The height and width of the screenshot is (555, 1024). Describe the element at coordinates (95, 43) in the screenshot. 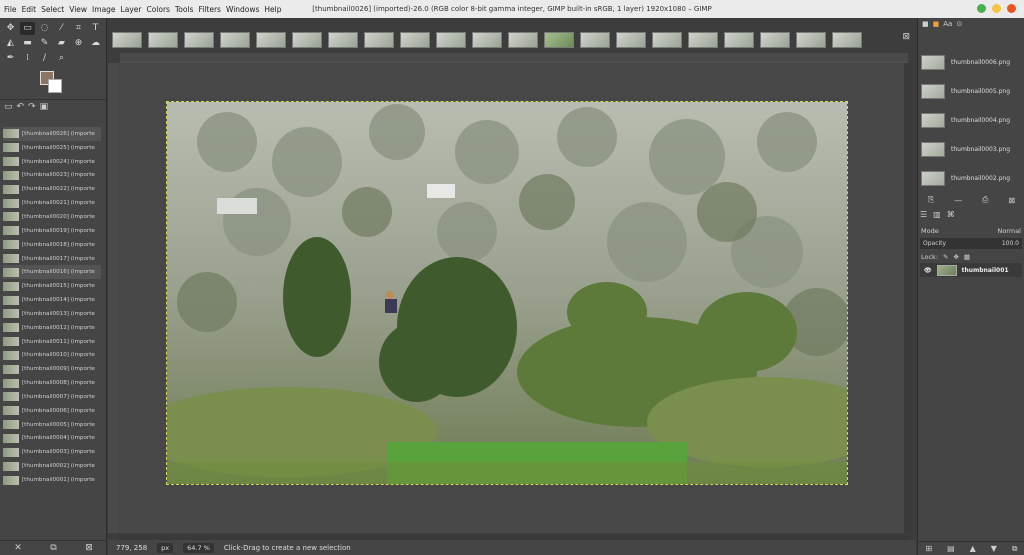

I see `smudge-tool-icon: ☁` at that location.